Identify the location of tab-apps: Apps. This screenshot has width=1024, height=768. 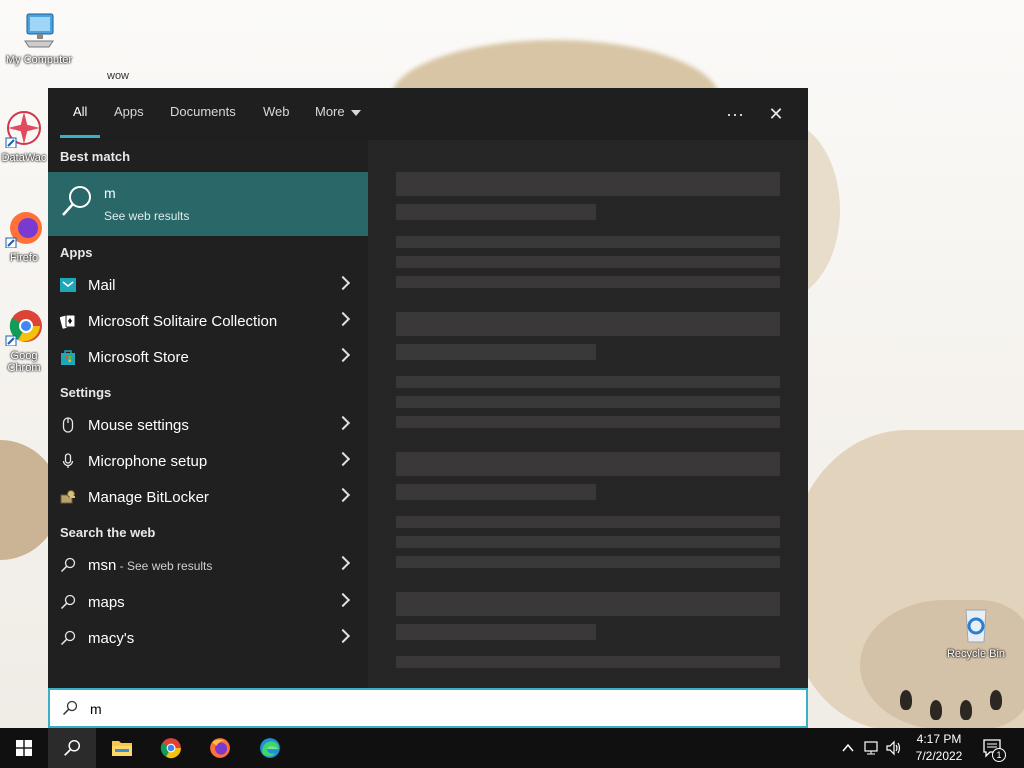
(129, 111).